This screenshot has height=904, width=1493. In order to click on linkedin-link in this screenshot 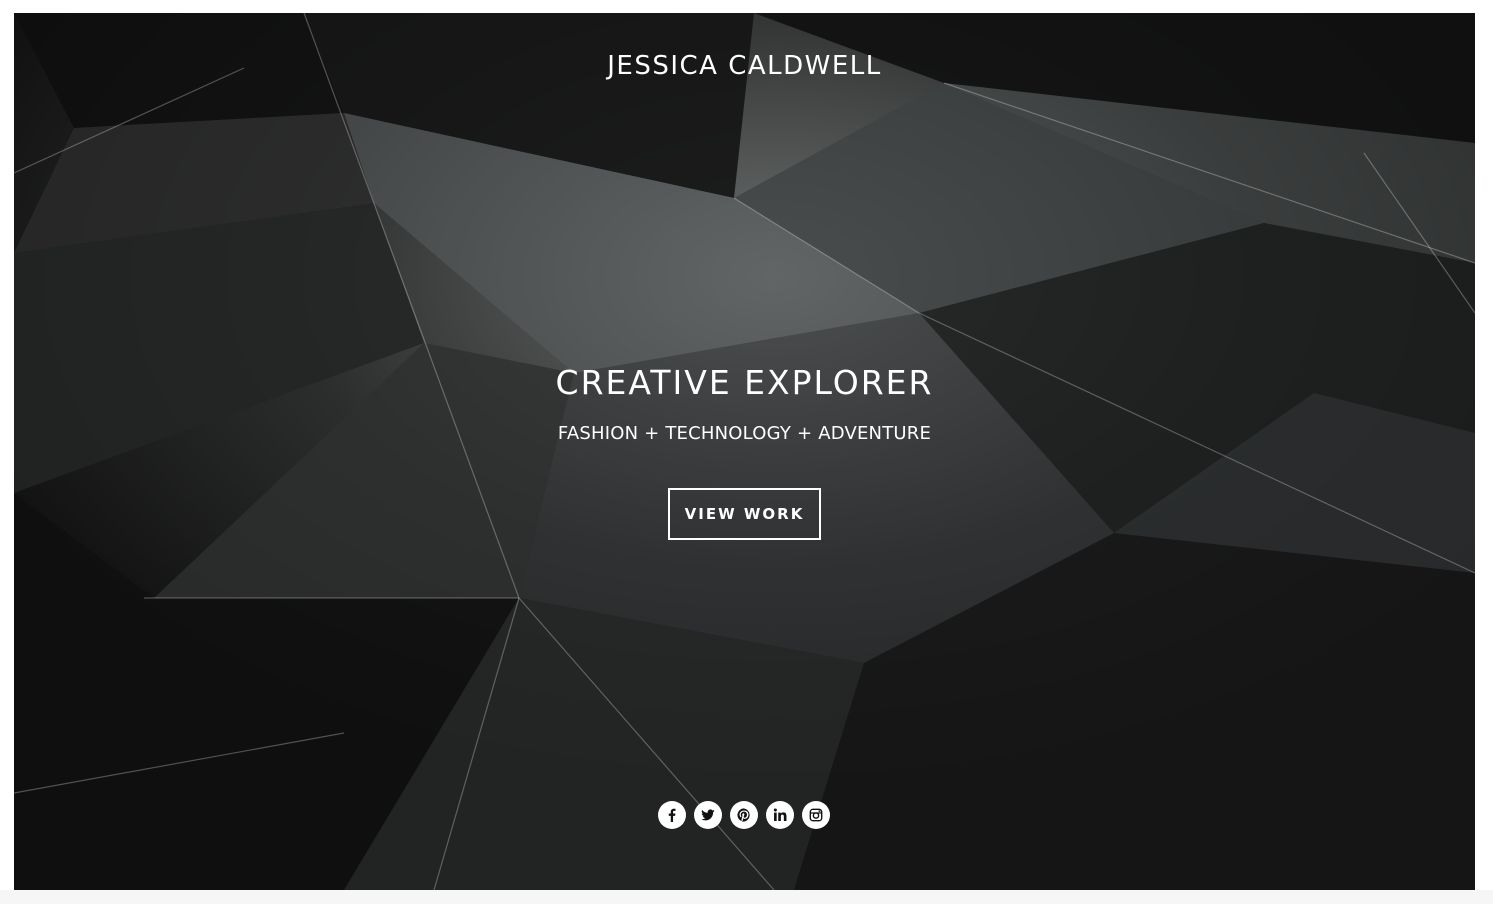, I will do `click(780, 815)`.